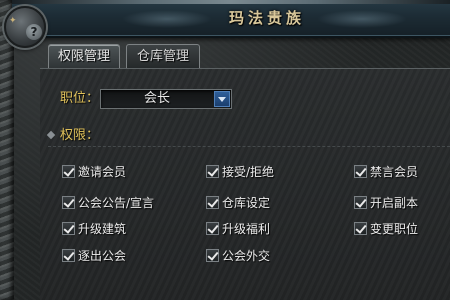 The image size is (450, 300). Describe the element at coordinates (246, 229) in the screenshot. I see `permission-label: 升级福利` at that location.